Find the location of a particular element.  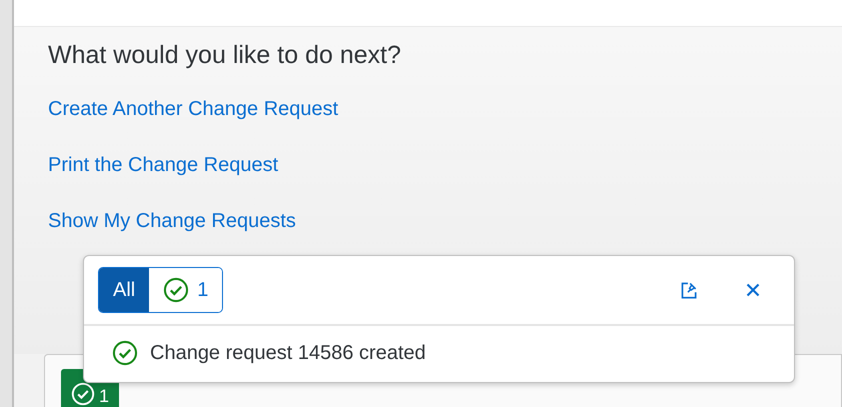

message-text: Change request 14586 created is located at coordinates (288, 353).